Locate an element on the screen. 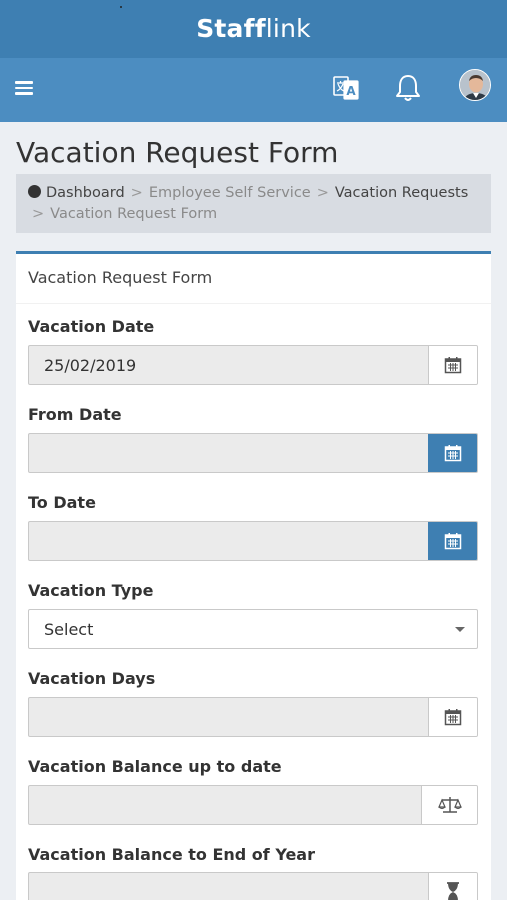  to-date-input is located at coordinates (253, 541).